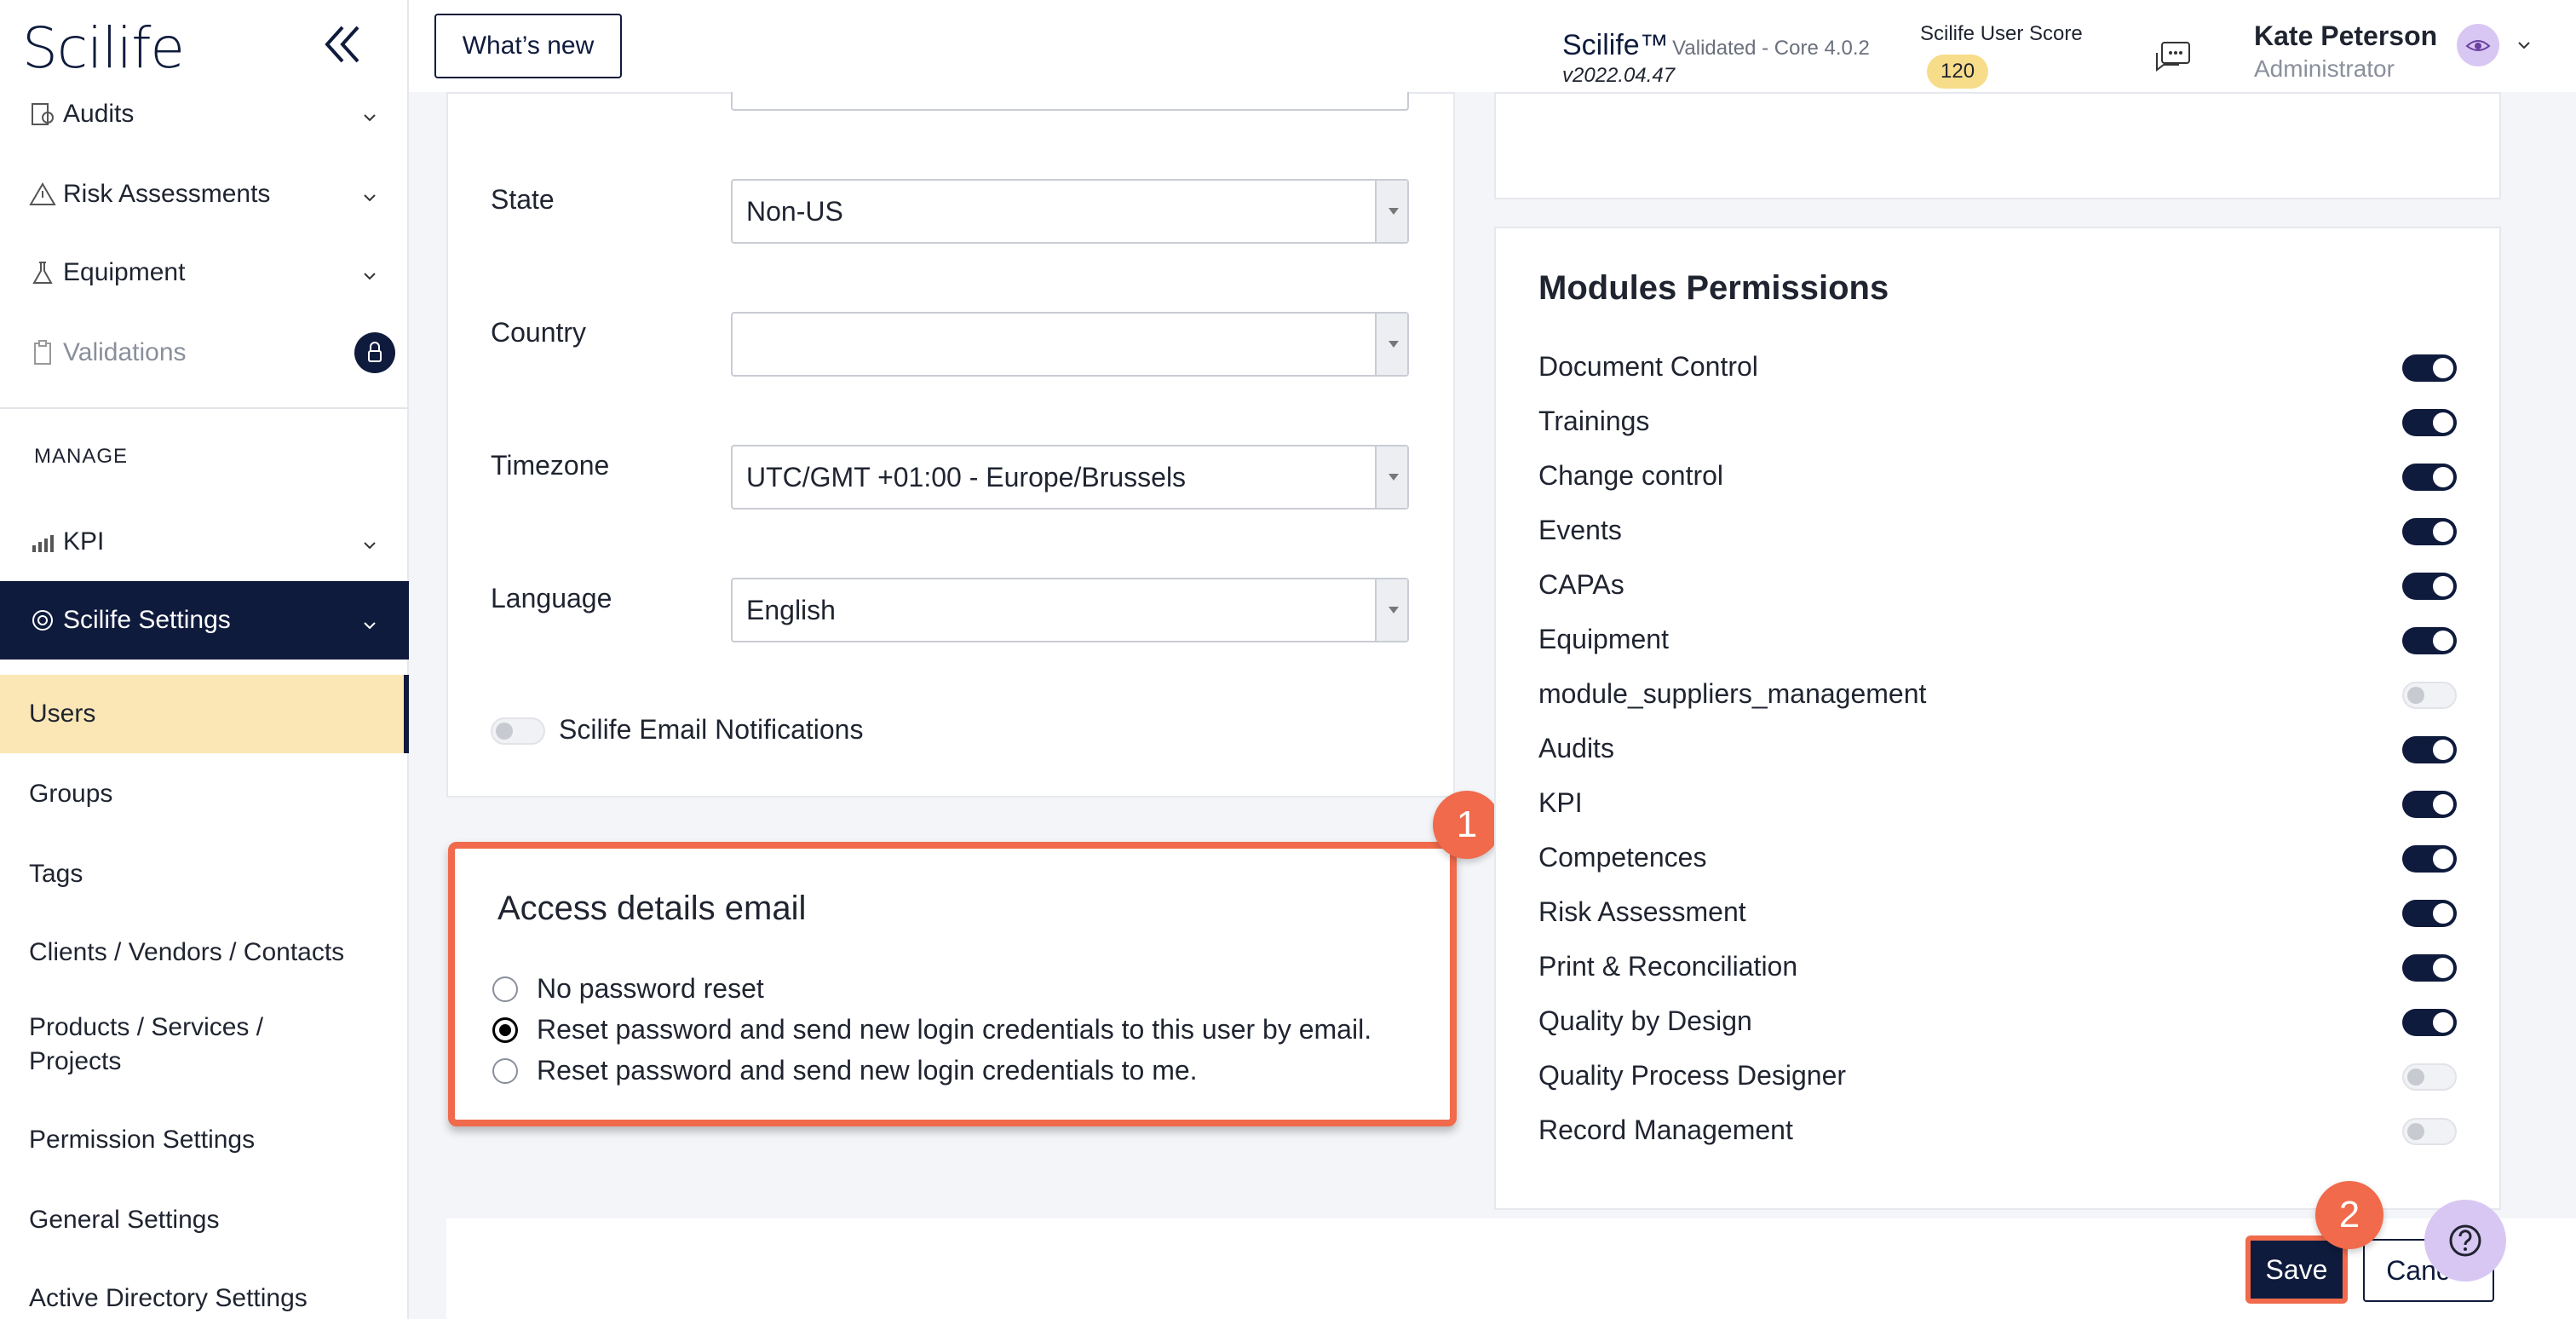 Image resolution: width=2576 pixels, height=1319 pixels. Describe the element at coordinates (2345, 52) in the screenshot. I see `user-info: Kate Peterson Administrator` at that location.